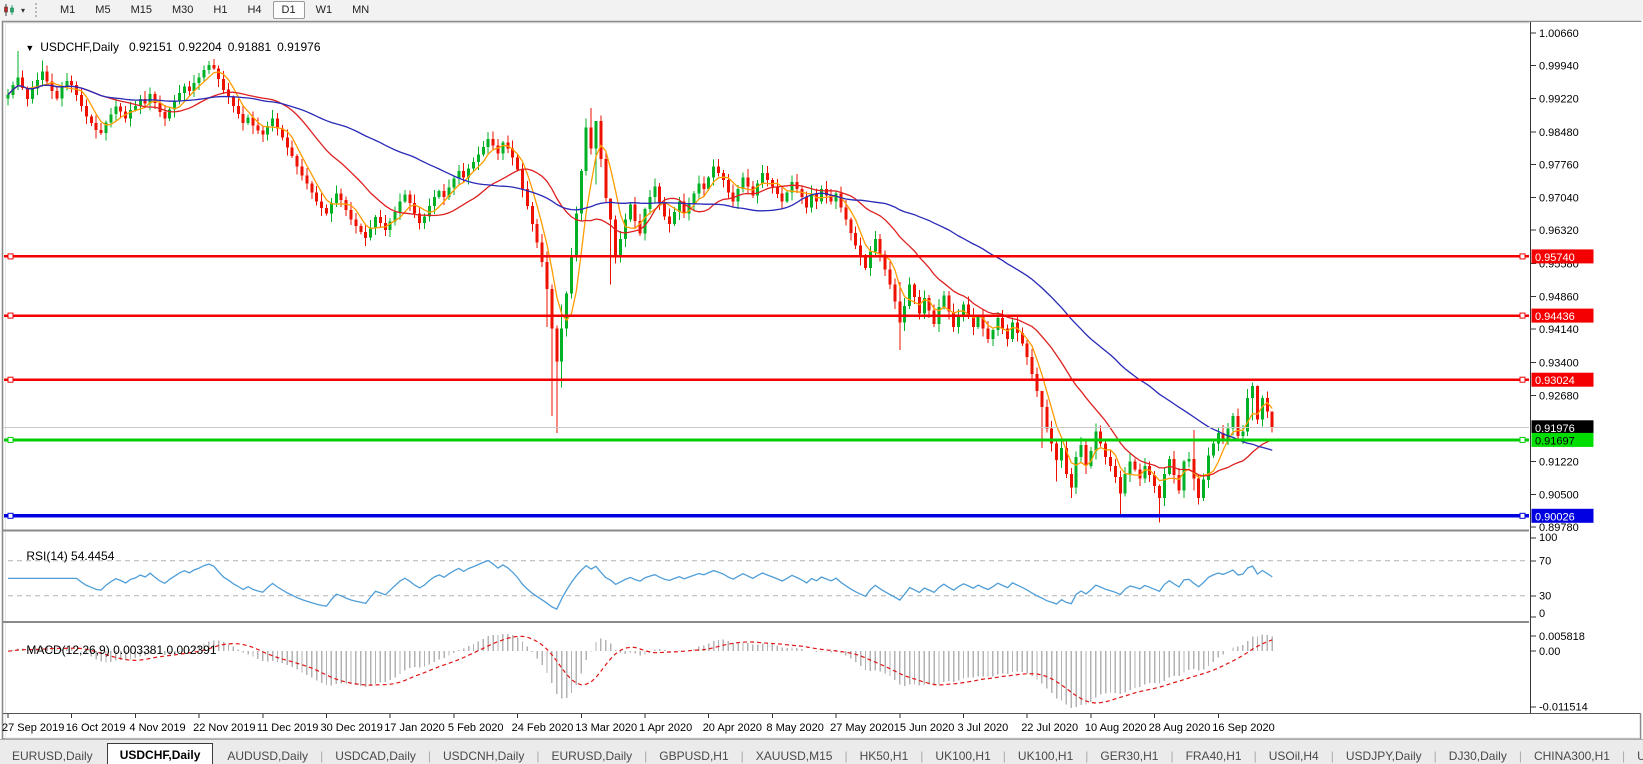 This screenshot has height=764, width=1643. Describe the element at coordinates (267, 755) in the screenshot. I see `chart-tab-AUDUSD-Daily: AUDUSD,Daily` at that location.